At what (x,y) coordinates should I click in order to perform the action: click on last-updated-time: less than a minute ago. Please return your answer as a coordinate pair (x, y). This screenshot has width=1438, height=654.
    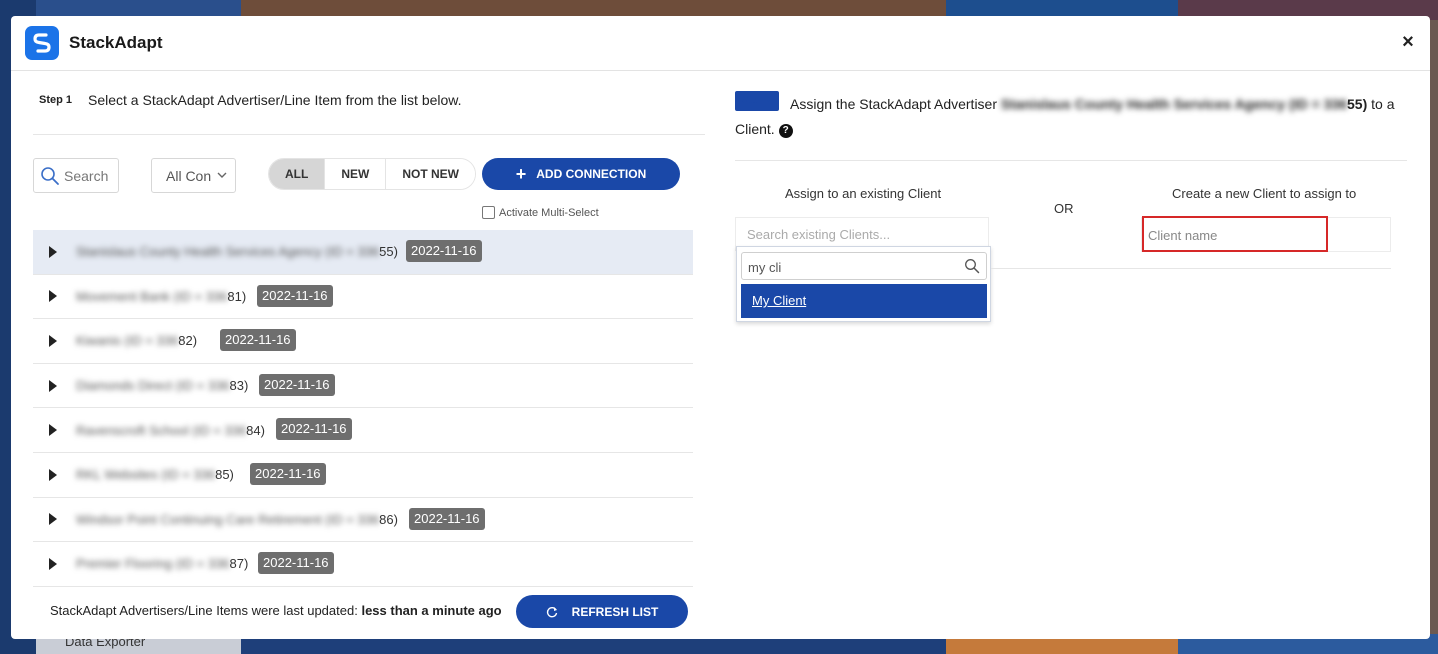
    Looking at the image, I should click on (431, 610).